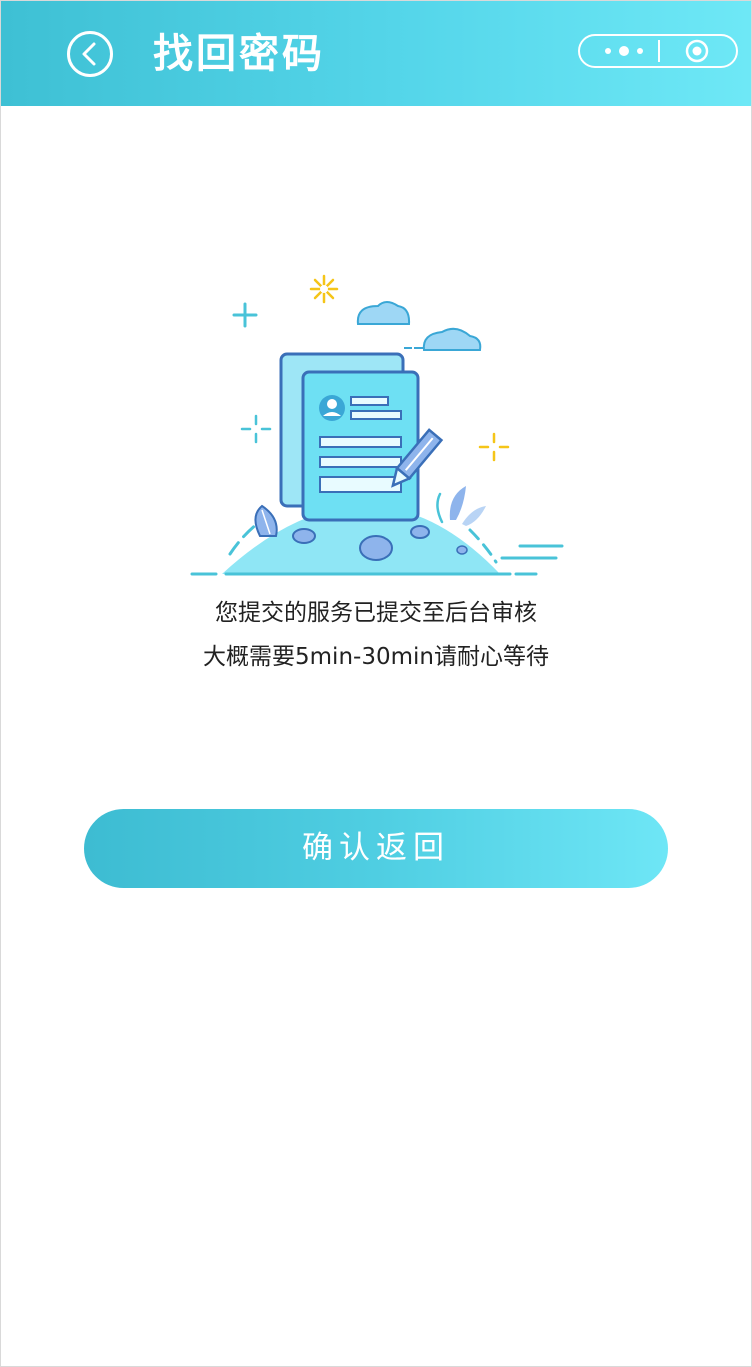 This screenshot has width=752, height=1367. What do you see at coordinates (376, 613) in the screenshot?
I see `status-message-line1: 您提交的服务已提交至后台审核` at bounding box center [376, 613].